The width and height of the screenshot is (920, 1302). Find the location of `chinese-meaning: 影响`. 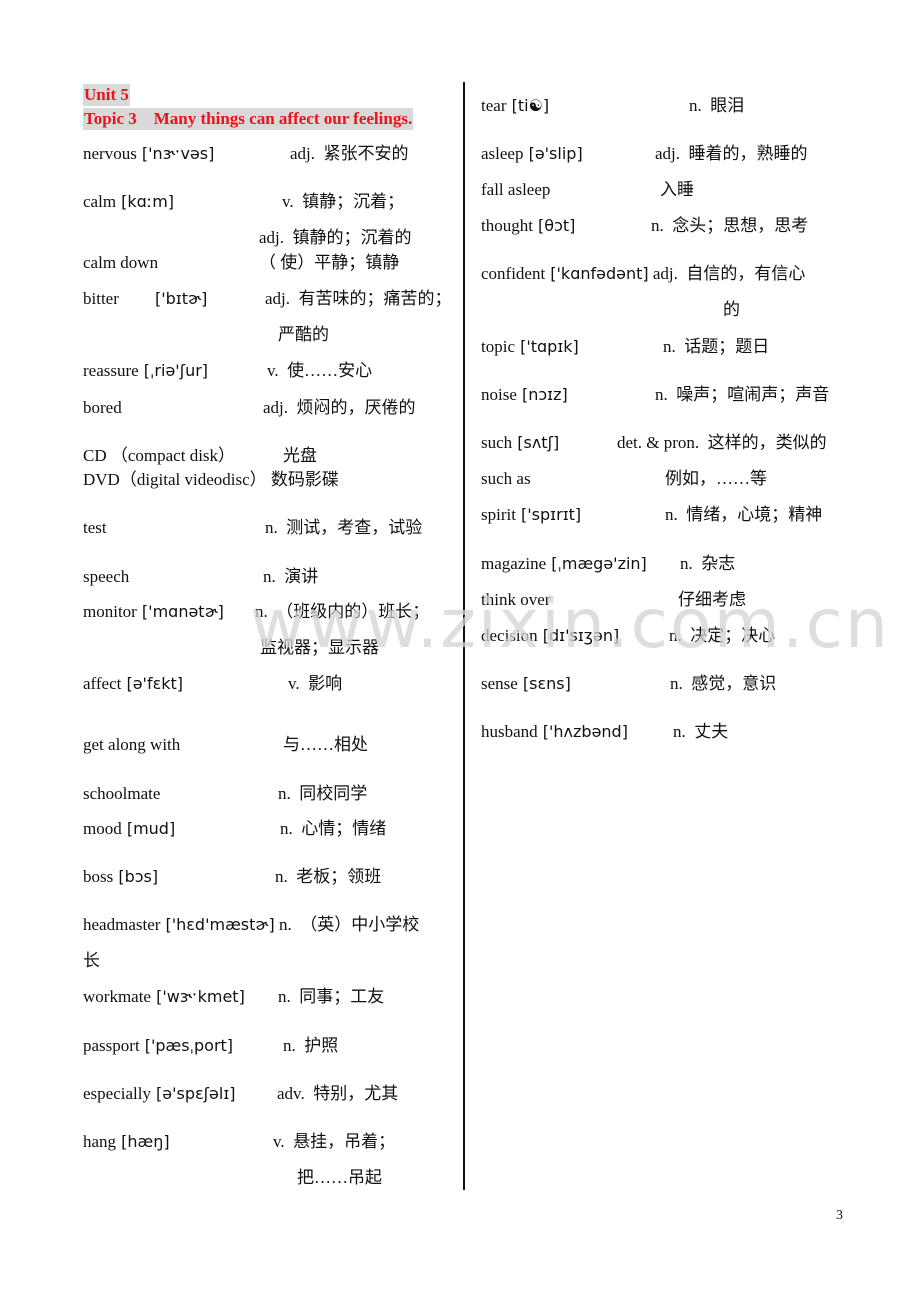

chinese-meaning: 影响 is located at coordinates (325, 683).